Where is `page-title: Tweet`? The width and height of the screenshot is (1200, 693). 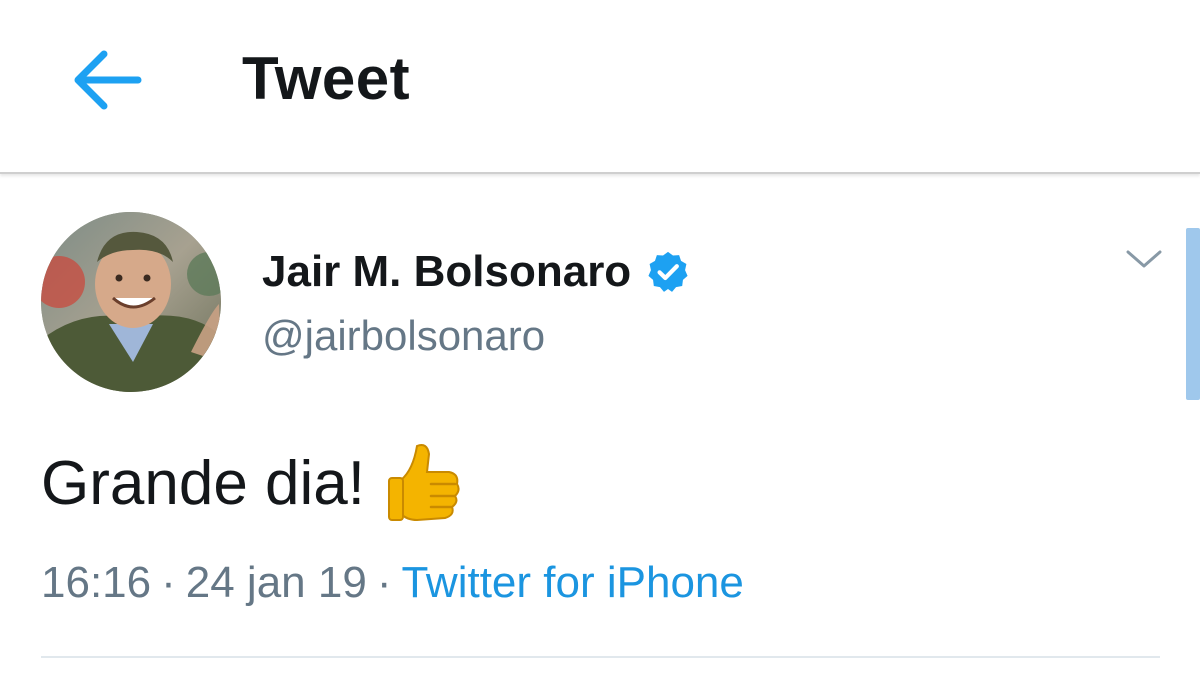
page-title: Tweet is located at coordinates (326, 78).